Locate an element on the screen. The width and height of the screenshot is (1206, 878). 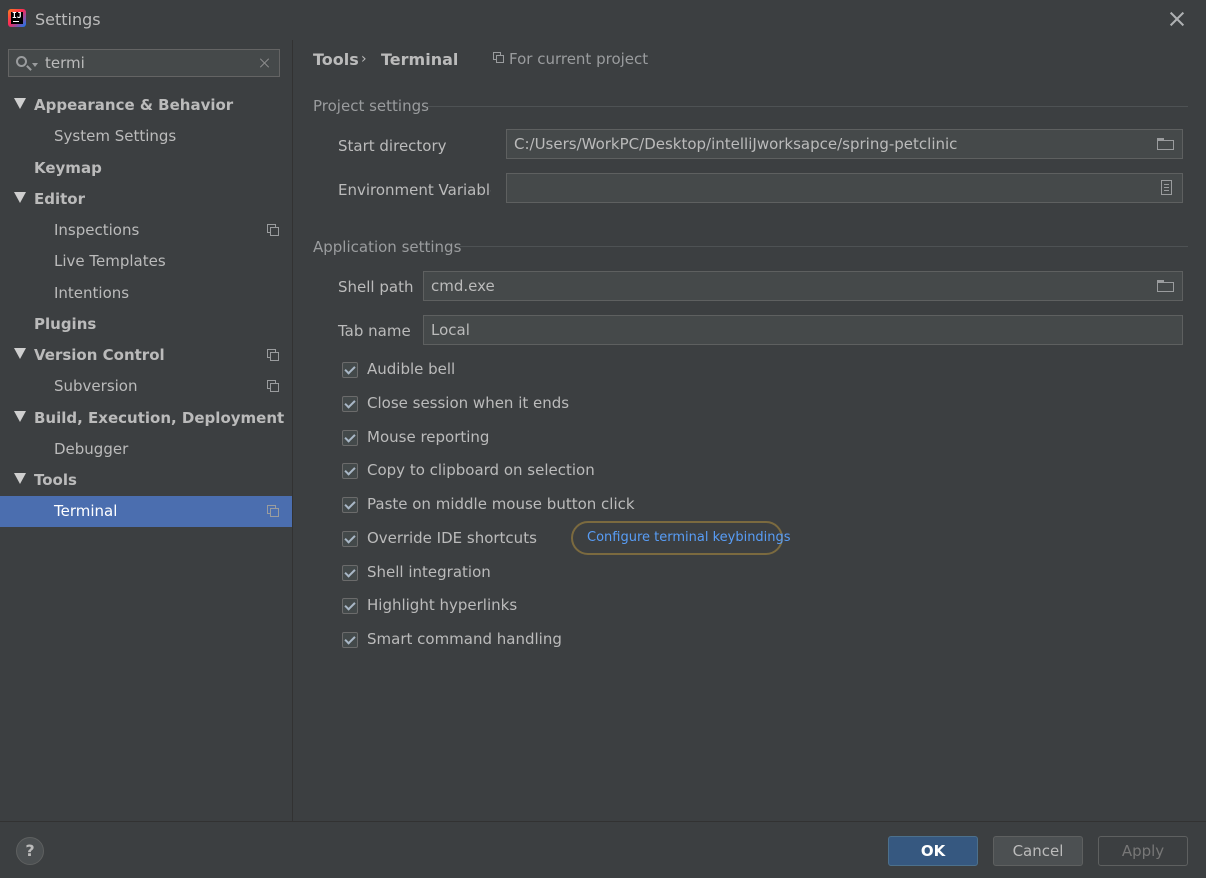
sidebar-item-version-control: Version Control is located at coordinates (146, 355).